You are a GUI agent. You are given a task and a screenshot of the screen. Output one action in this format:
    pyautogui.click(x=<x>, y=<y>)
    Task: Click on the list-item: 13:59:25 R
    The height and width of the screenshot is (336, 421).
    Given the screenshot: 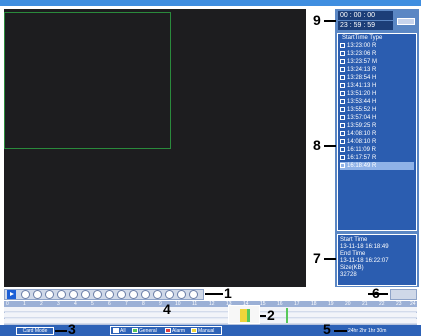 What is the action you would take?
    pyautogui.click(x=377, y=126)
    